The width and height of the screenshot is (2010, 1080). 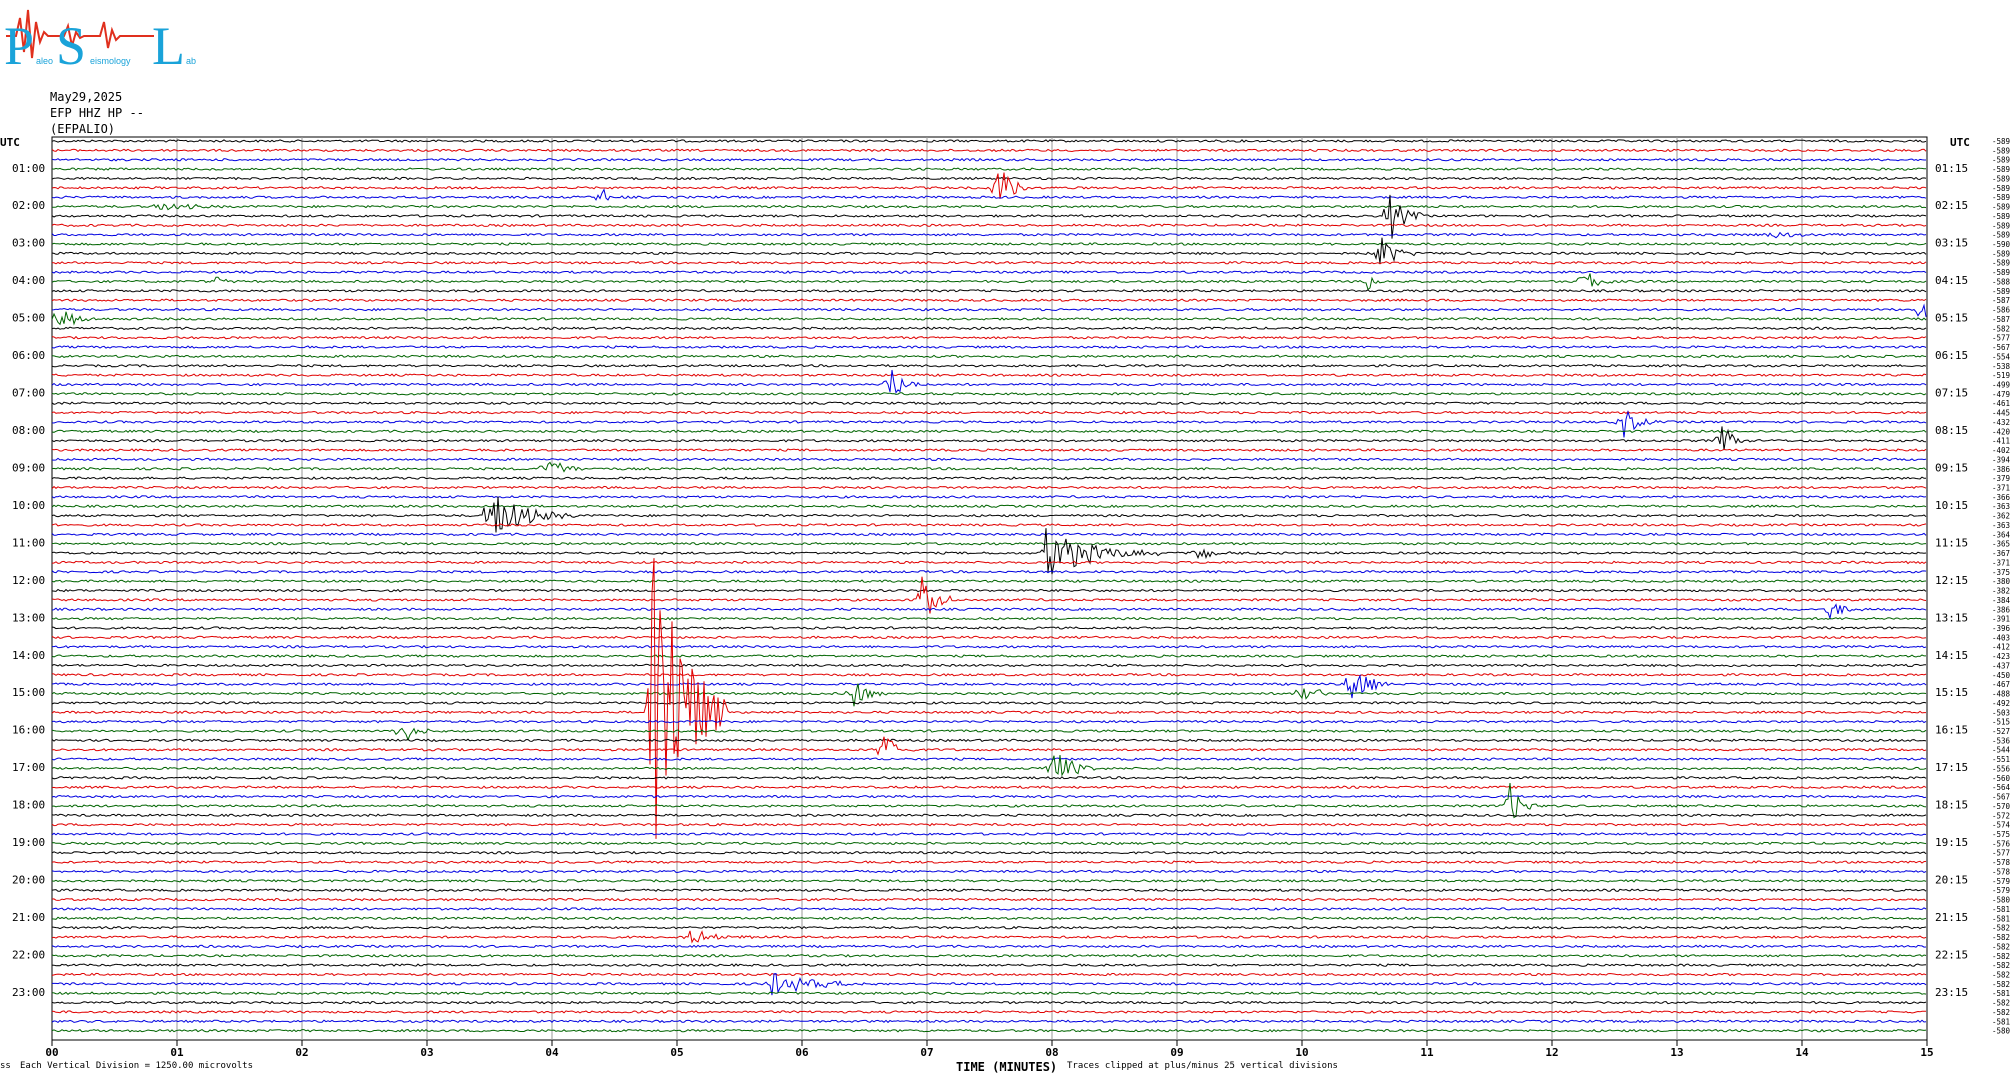 What do you see at coordinates (51, 1052) in the screenshot?
I see `x-tick-label: 00` at bounding box center [51, 1052].